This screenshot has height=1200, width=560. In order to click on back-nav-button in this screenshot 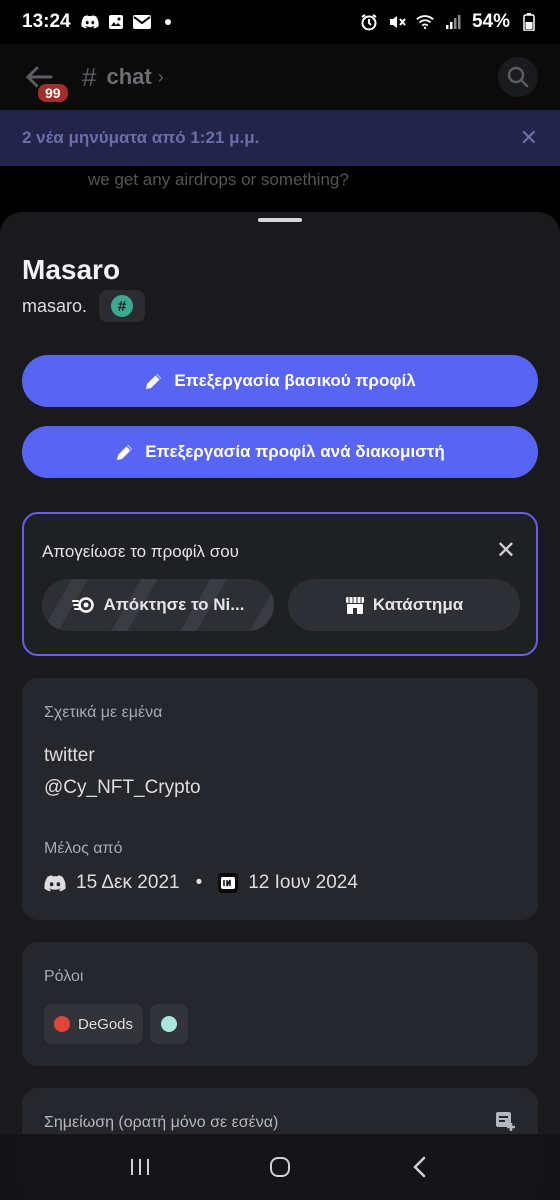, I will do `click(420, 1167)`.